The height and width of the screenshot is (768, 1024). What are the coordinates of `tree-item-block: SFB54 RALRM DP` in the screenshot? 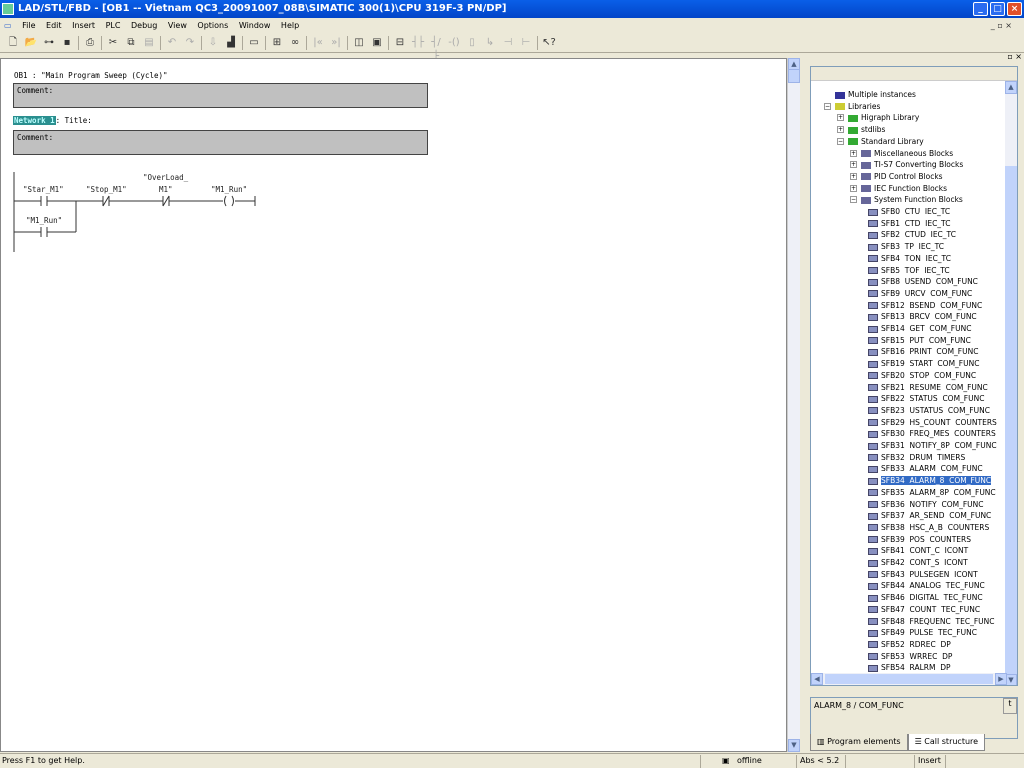 It's located at (909, 667).